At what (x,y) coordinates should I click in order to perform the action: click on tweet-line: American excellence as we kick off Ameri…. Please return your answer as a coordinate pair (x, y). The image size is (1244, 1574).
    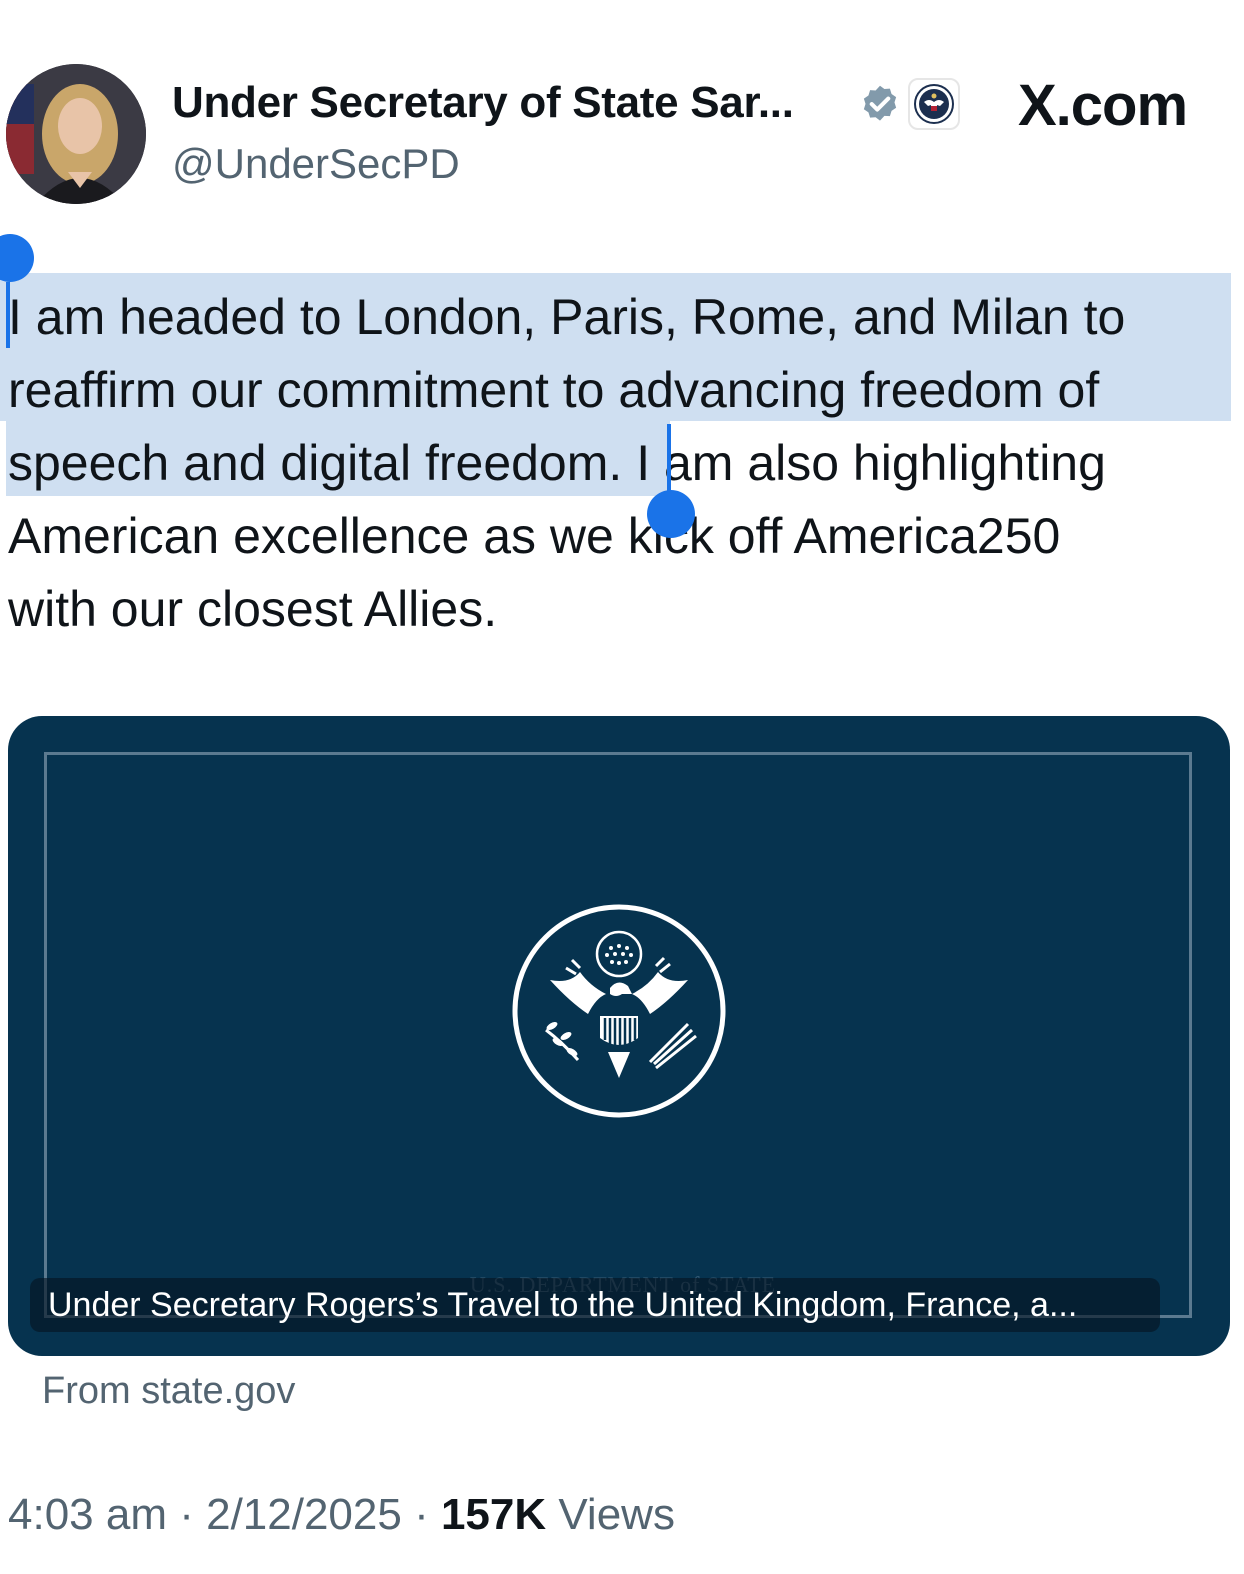
    Looking at the image, I should click on (534, 536).